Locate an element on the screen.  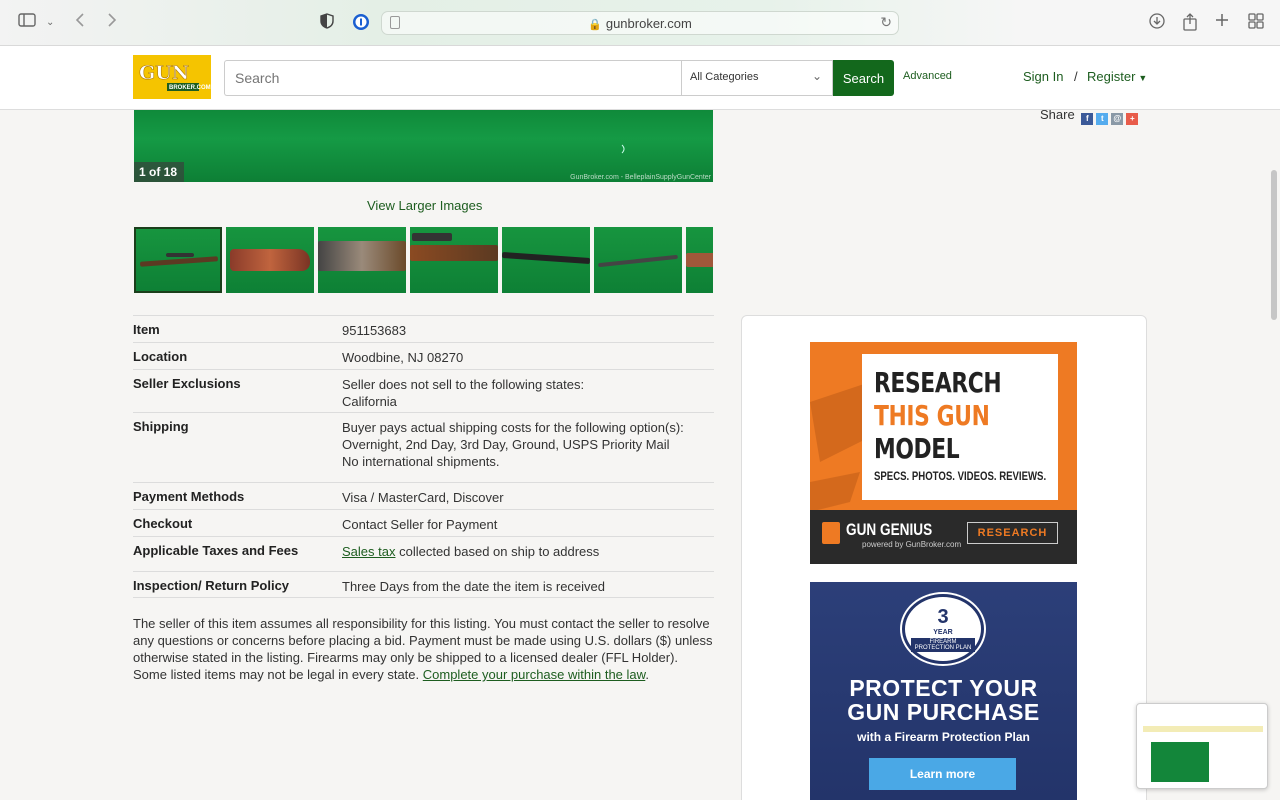
back-icon is located at coordinates (80, 23).